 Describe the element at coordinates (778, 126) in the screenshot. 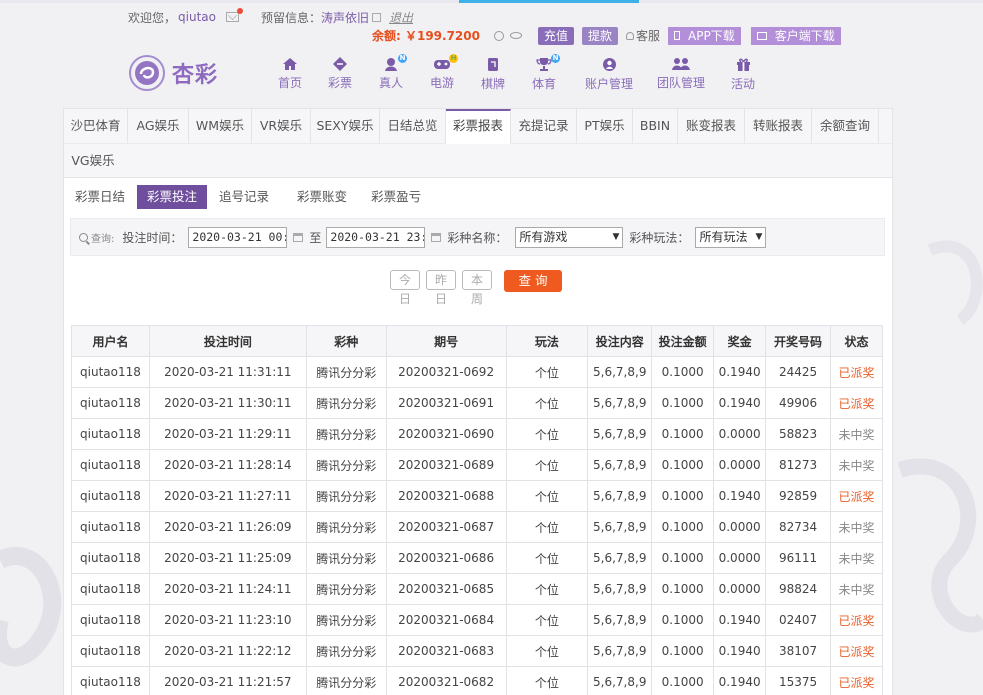

I see `subnav-tab: 转账报表` at that location.